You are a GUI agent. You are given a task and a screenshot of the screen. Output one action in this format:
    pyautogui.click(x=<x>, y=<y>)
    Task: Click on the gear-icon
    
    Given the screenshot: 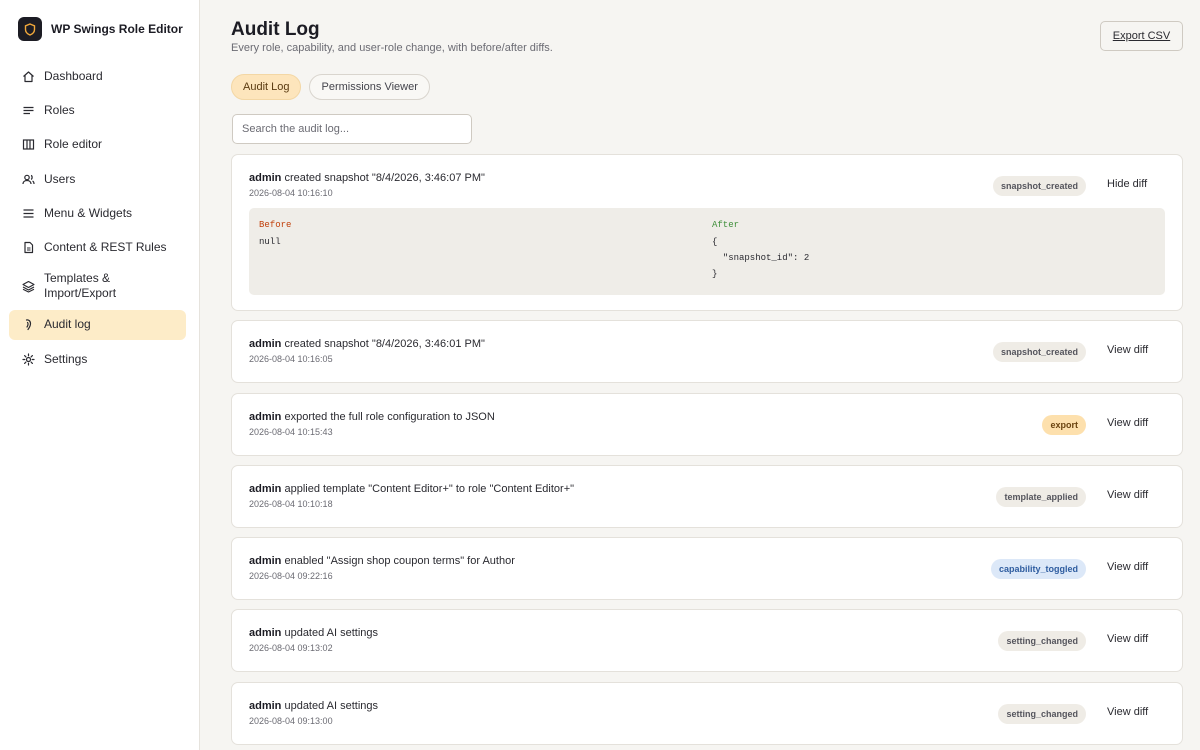 What is the action you would take?
    pyautogui.click(x=28, y=359)
    